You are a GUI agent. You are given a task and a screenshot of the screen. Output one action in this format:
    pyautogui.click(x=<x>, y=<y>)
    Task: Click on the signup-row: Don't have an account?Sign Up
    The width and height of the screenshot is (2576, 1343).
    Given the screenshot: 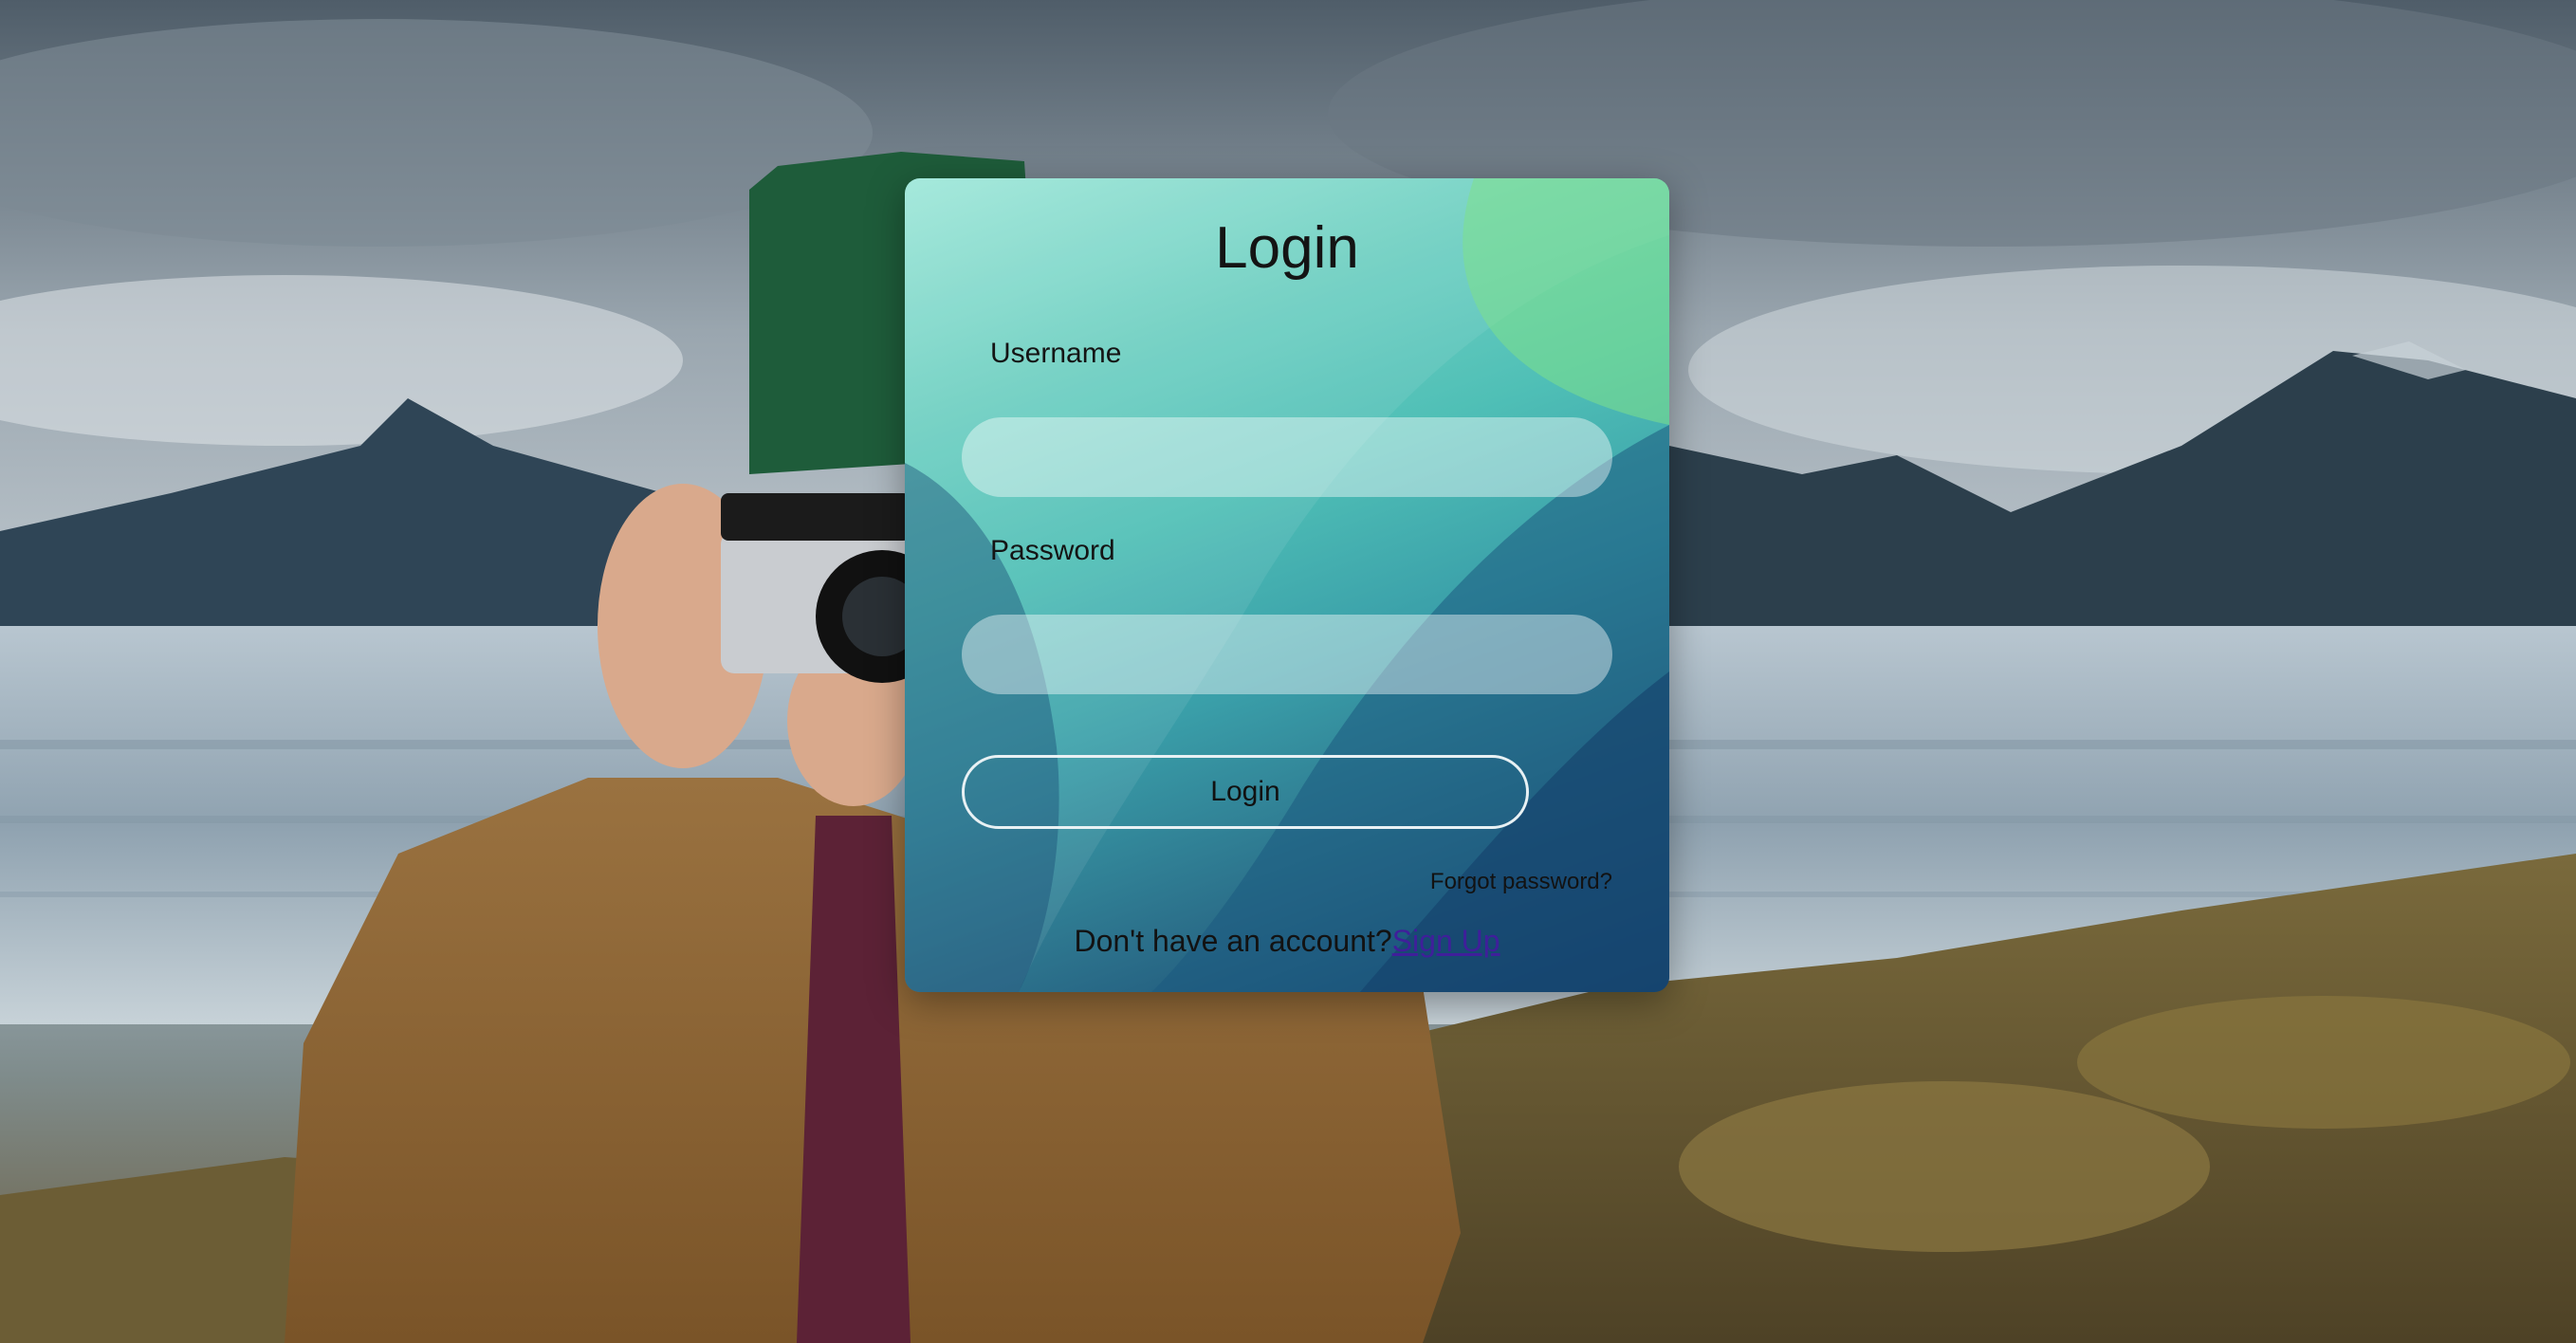 What is the action you would take?
    pyautogui.click(x=1287, y=941)
    